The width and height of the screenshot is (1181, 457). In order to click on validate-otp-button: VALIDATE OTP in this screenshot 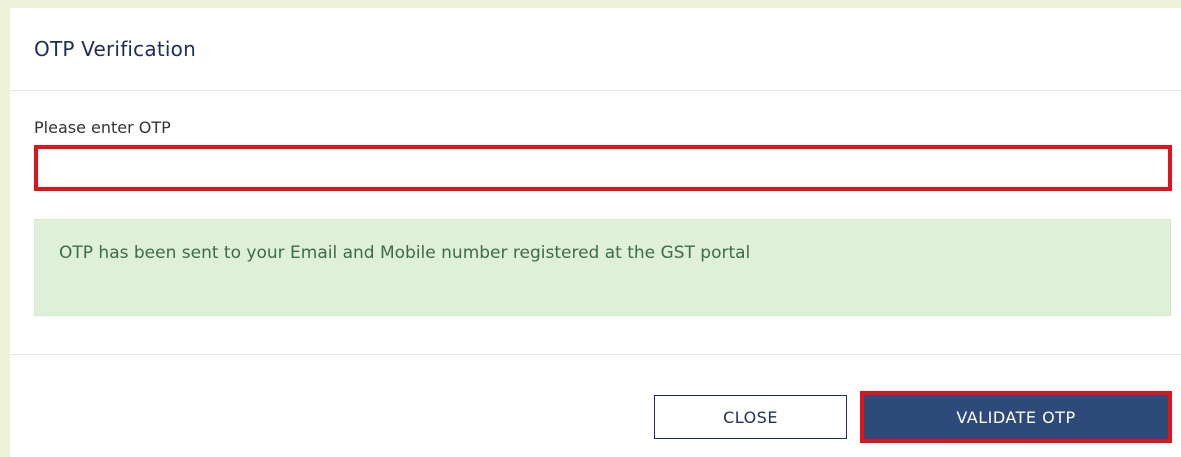, I will do `click(1016, 417)`.